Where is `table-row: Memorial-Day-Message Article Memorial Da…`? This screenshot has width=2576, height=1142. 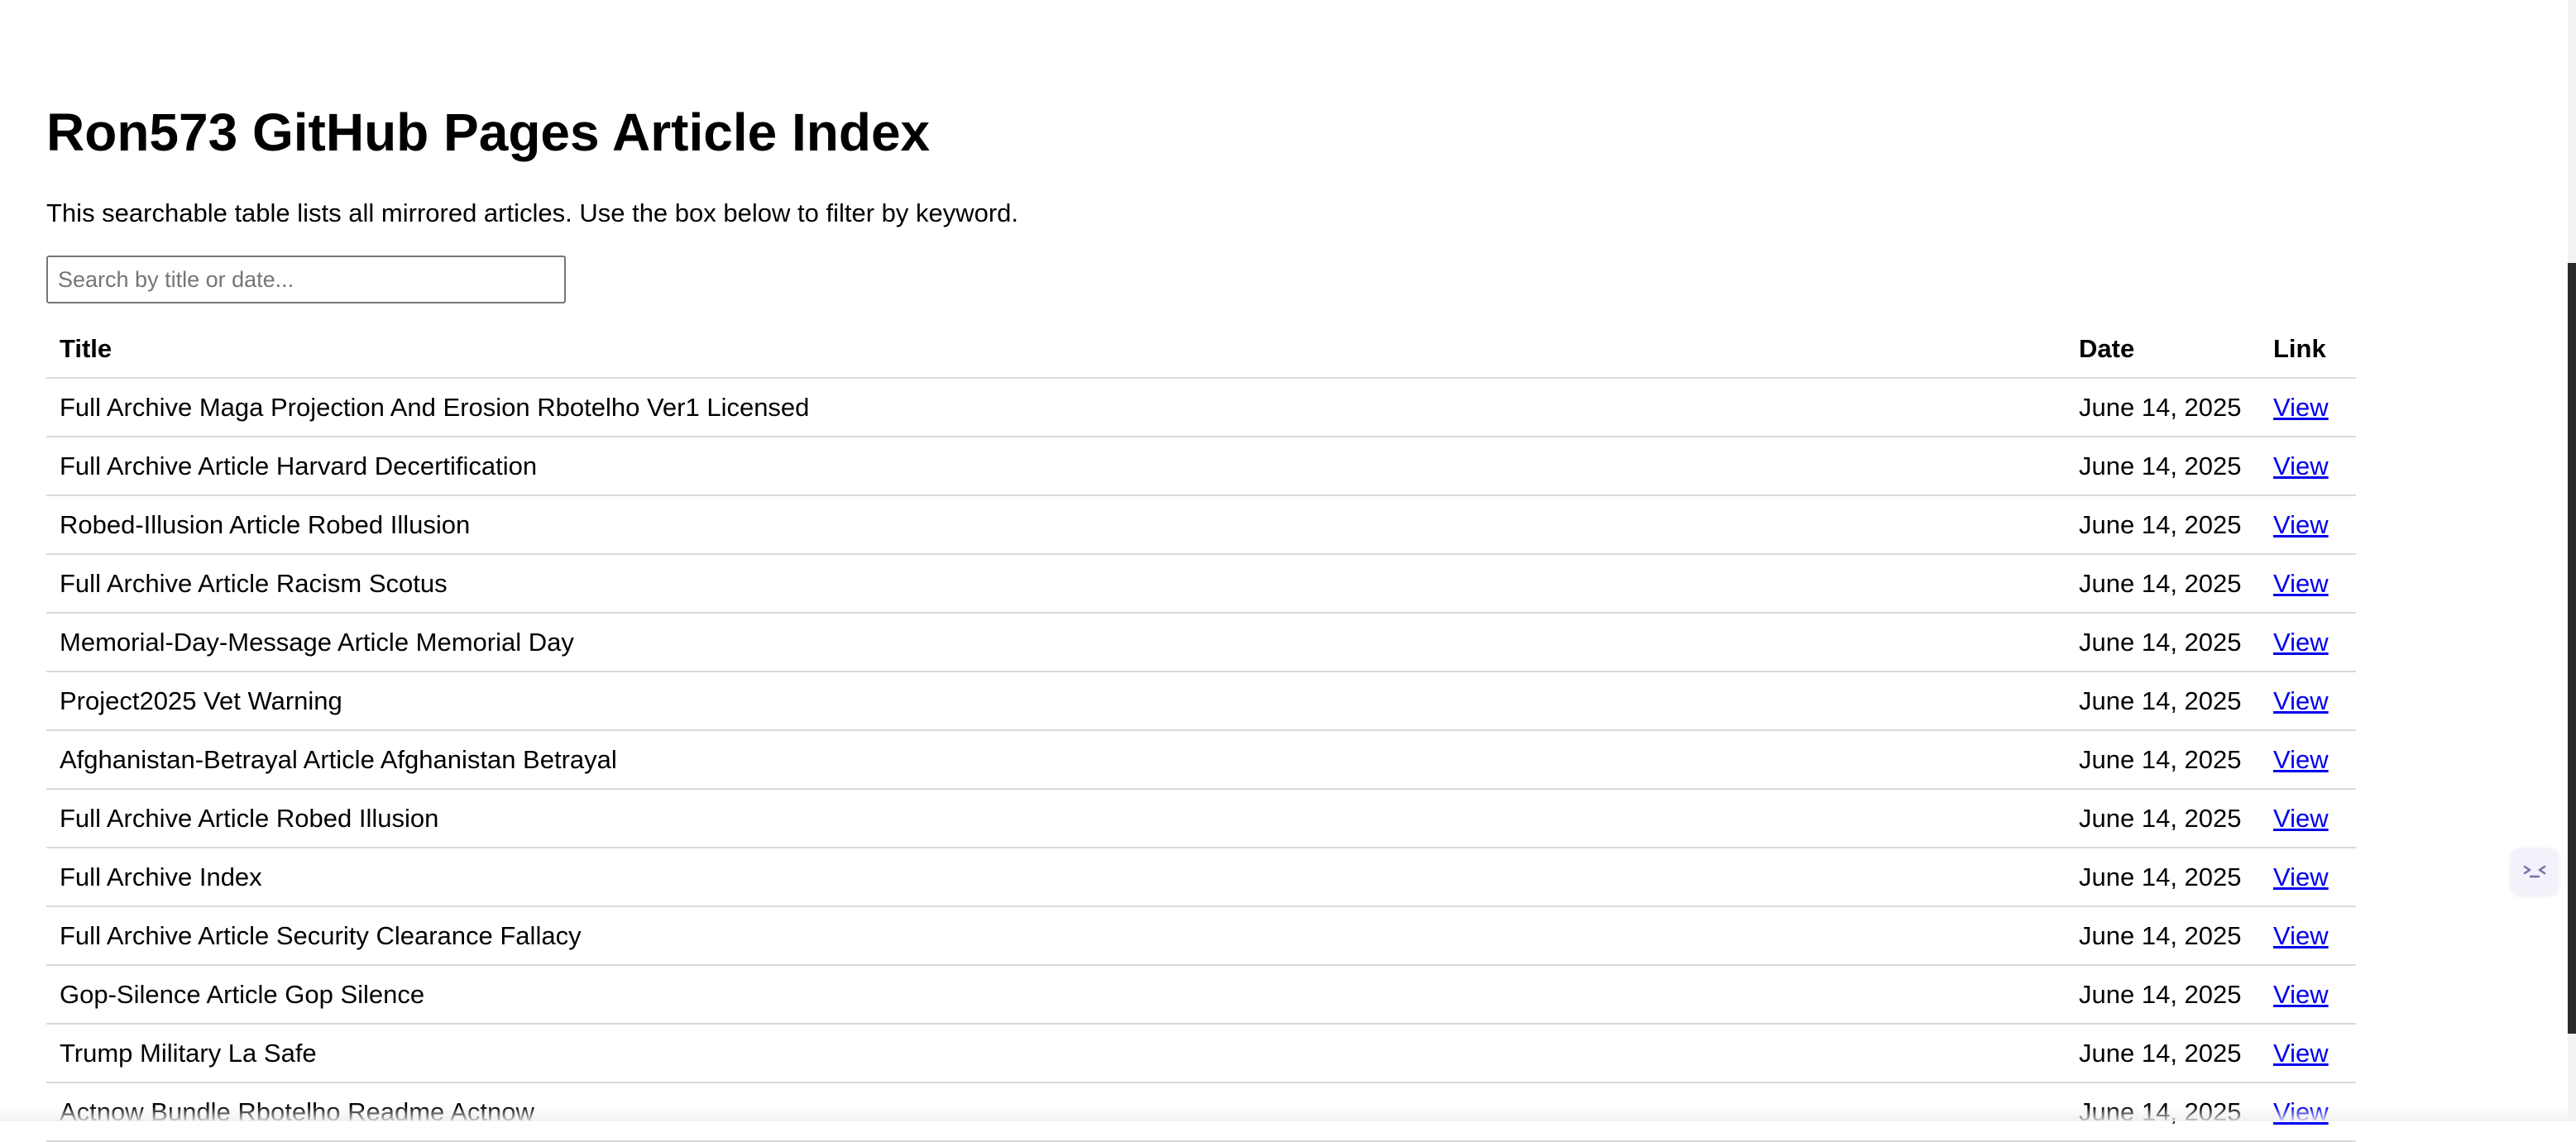
table-row: Memorial-Day-Message Article Memorial Da… is located at coordinates (1201, 642).